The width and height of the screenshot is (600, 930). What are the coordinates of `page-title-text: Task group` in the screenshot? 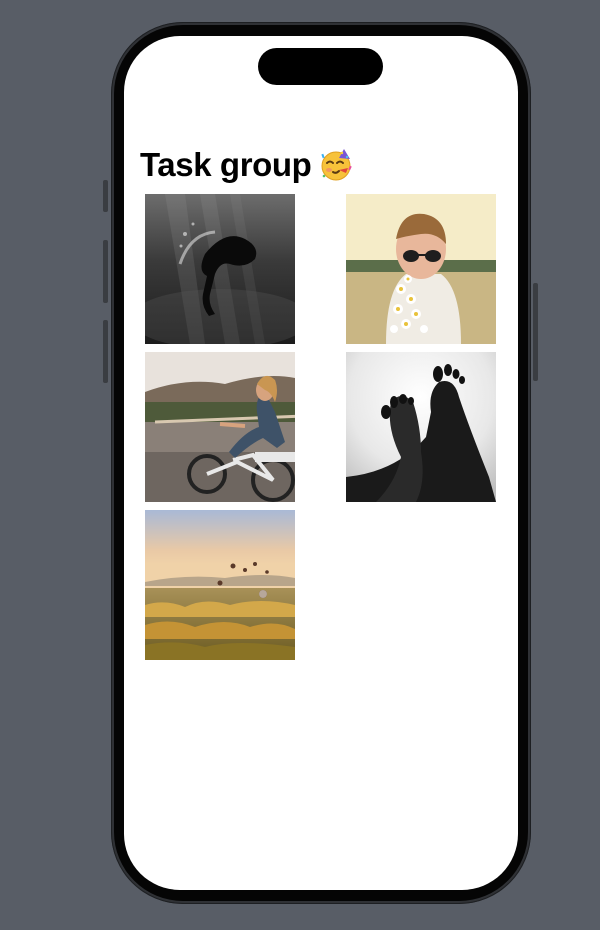 It's located at (226, 164).